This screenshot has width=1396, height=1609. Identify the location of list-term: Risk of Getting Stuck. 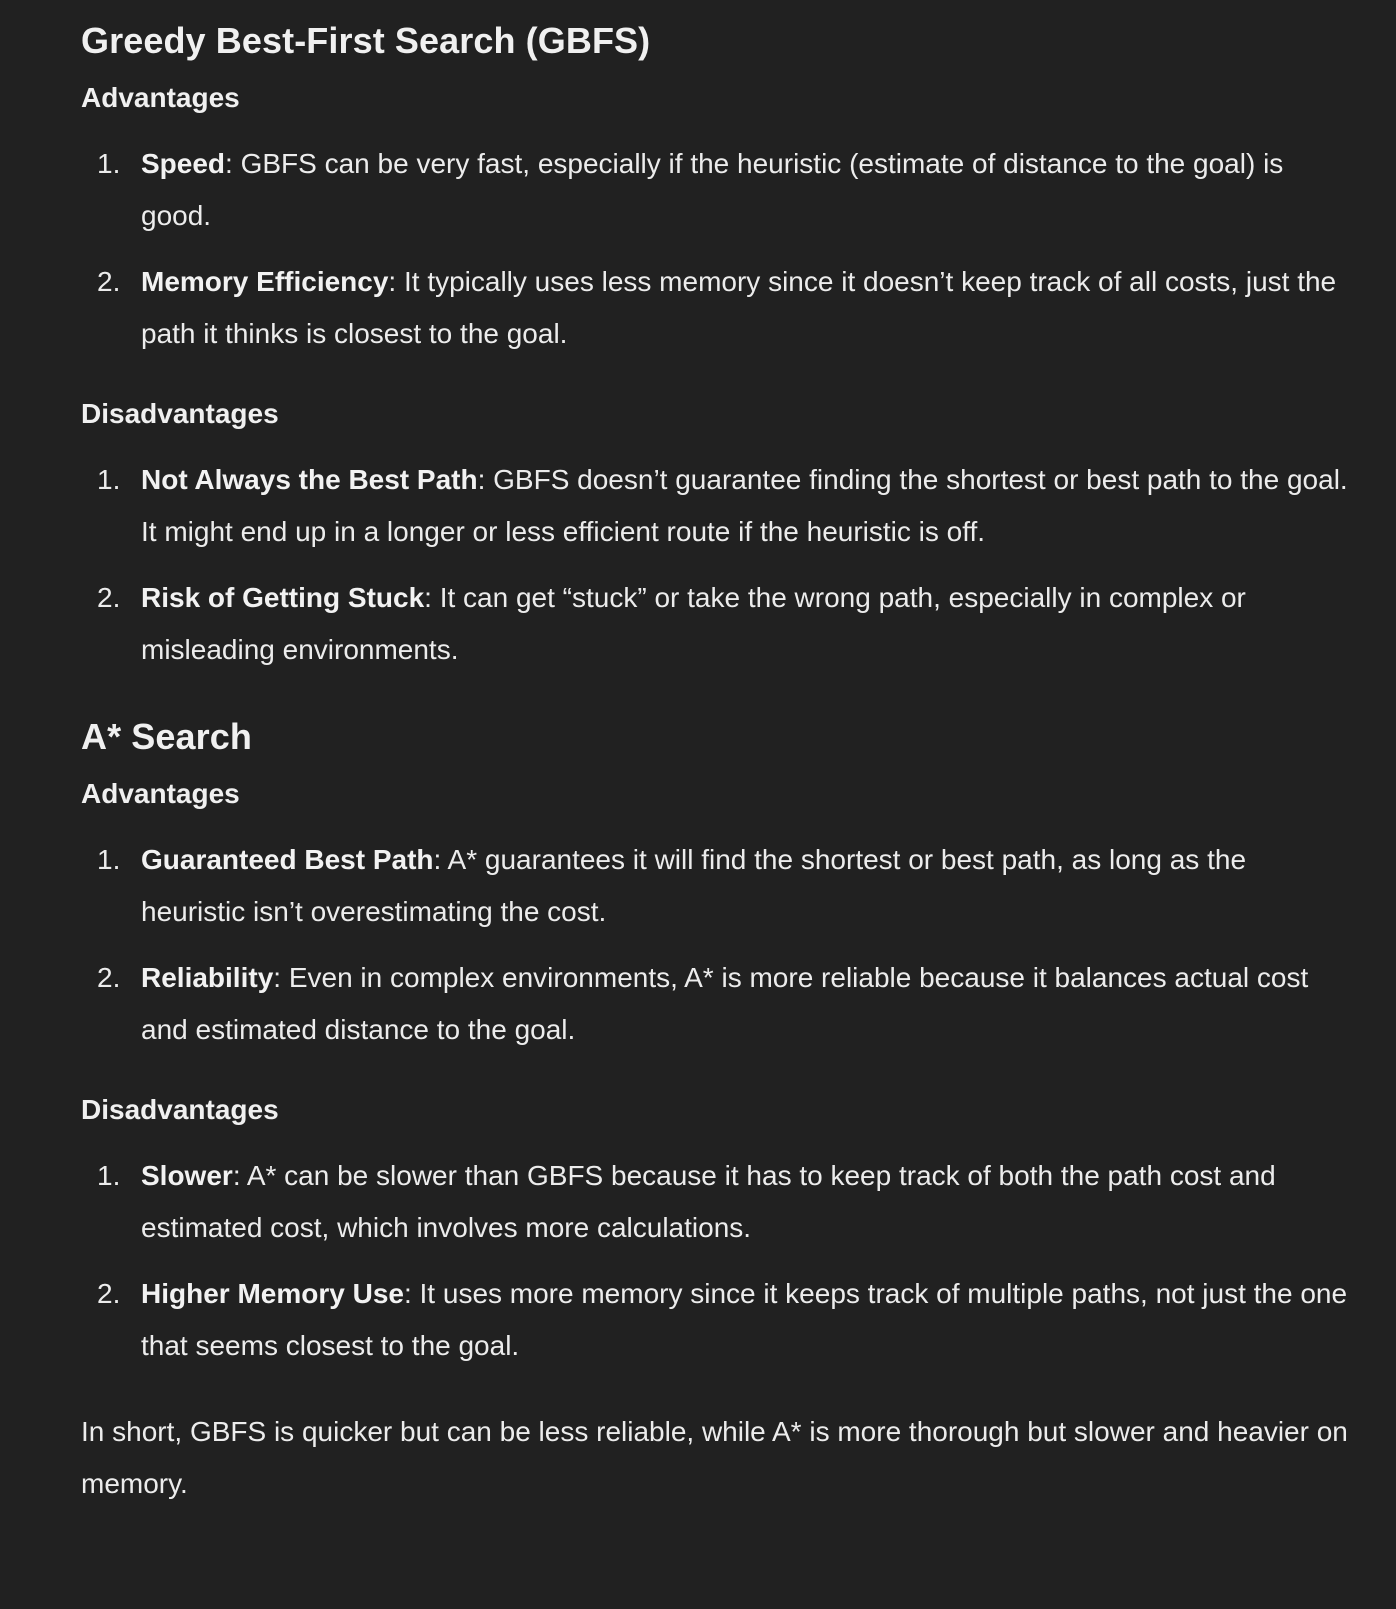
(283, 597).